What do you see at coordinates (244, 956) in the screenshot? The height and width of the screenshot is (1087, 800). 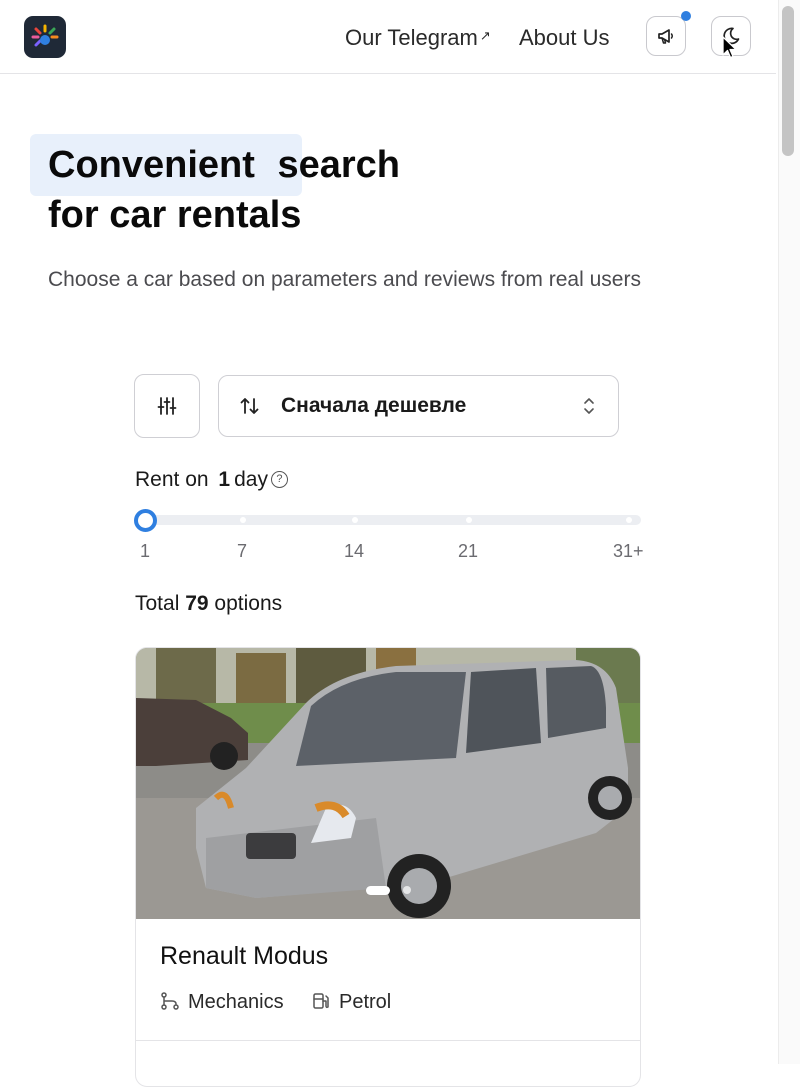 I see `car-name: Renault Modus` at bounding box center [244, 956].